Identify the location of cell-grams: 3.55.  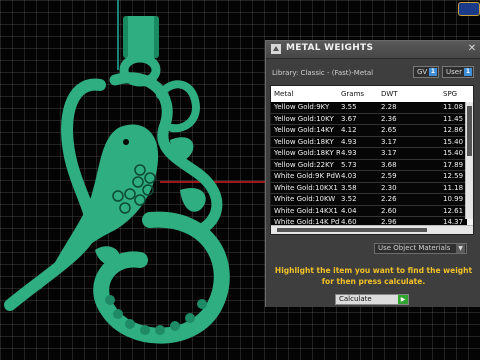
(349, 107).